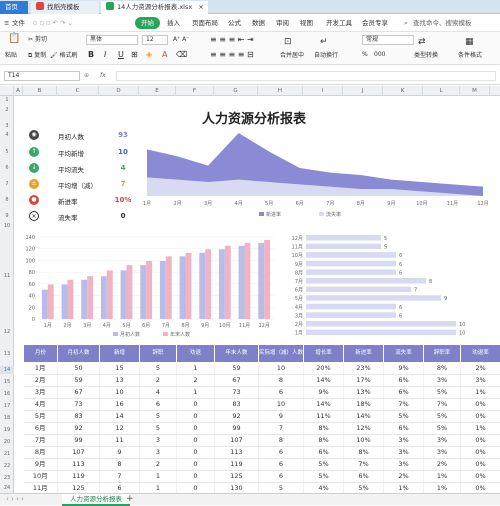 The width and height of the screenshot is (500, 506). I want to click on menu-page-layout: 页面布局, so click(205, 23).